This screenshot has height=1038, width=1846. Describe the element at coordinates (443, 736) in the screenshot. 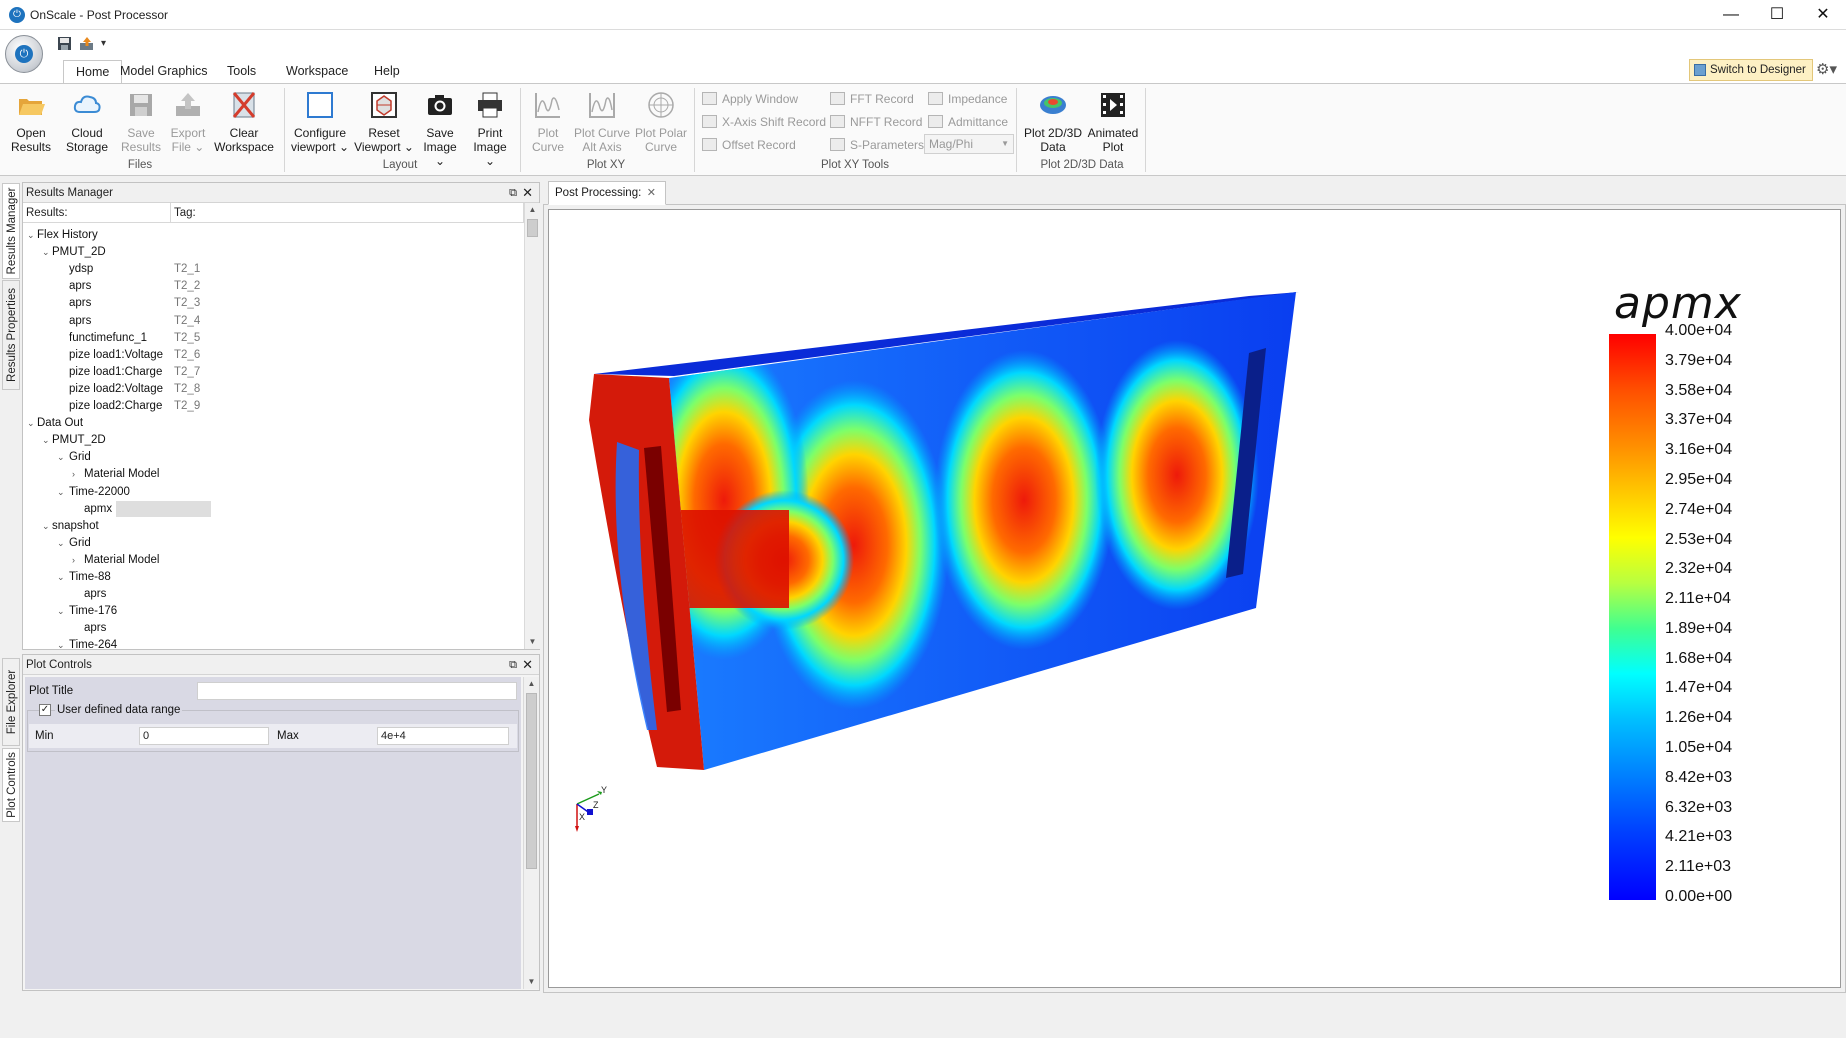

I see `max-input` at that location.